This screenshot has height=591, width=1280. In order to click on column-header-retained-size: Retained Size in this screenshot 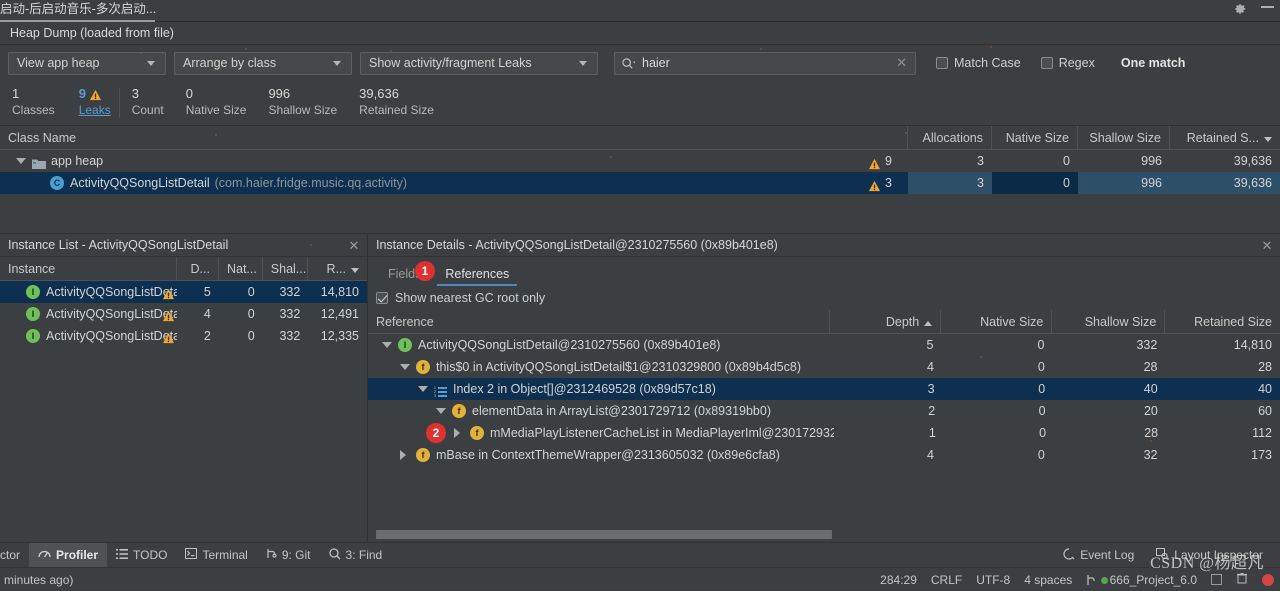, I will do `click(1222, 322)`.